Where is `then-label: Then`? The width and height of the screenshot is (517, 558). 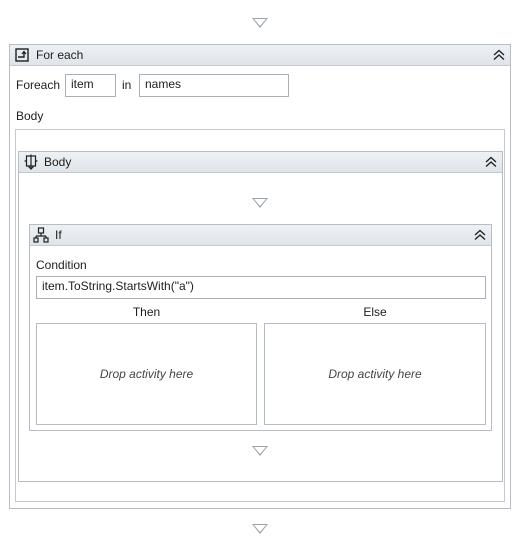
then-label: Then is located at coordinates (146, 312).